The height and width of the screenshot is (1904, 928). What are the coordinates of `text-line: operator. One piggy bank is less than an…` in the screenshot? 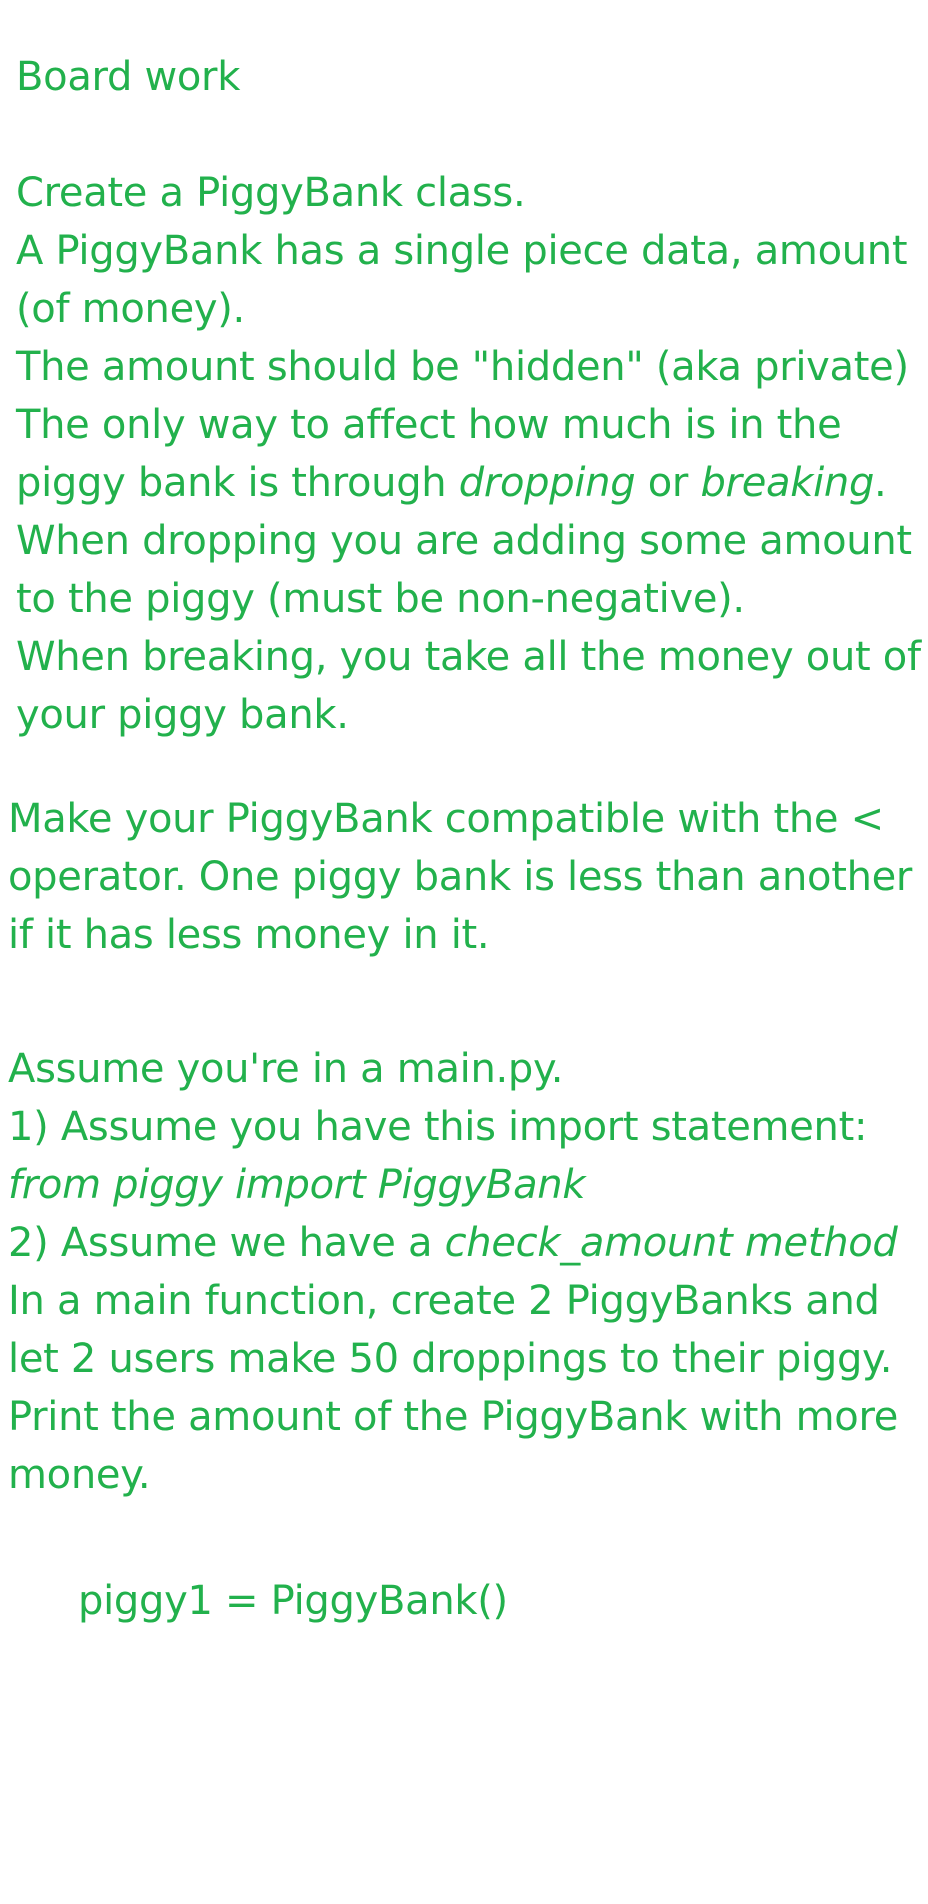 It's located at (460, 877).